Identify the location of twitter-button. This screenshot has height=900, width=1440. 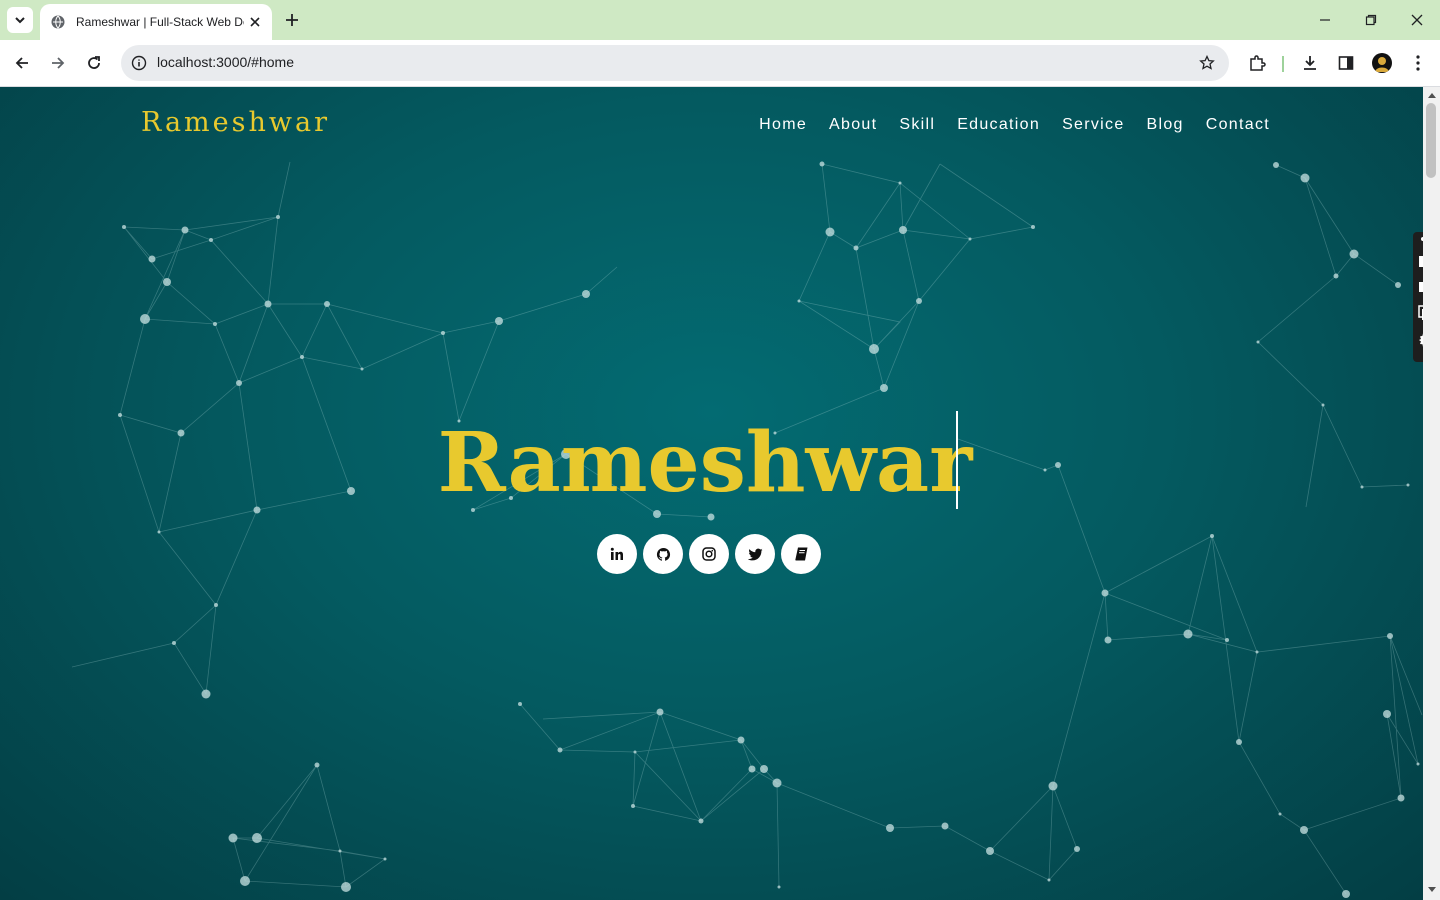
(755, 554).